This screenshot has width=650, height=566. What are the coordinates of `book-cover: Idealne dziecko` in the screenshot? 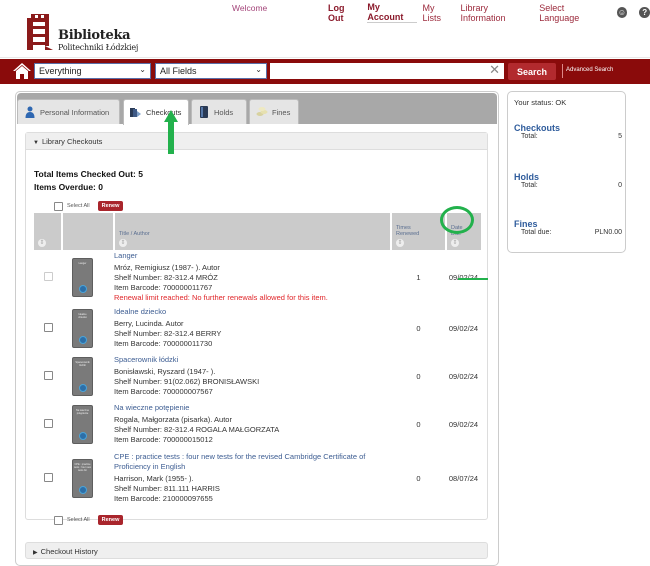 It's located at (82, 328).